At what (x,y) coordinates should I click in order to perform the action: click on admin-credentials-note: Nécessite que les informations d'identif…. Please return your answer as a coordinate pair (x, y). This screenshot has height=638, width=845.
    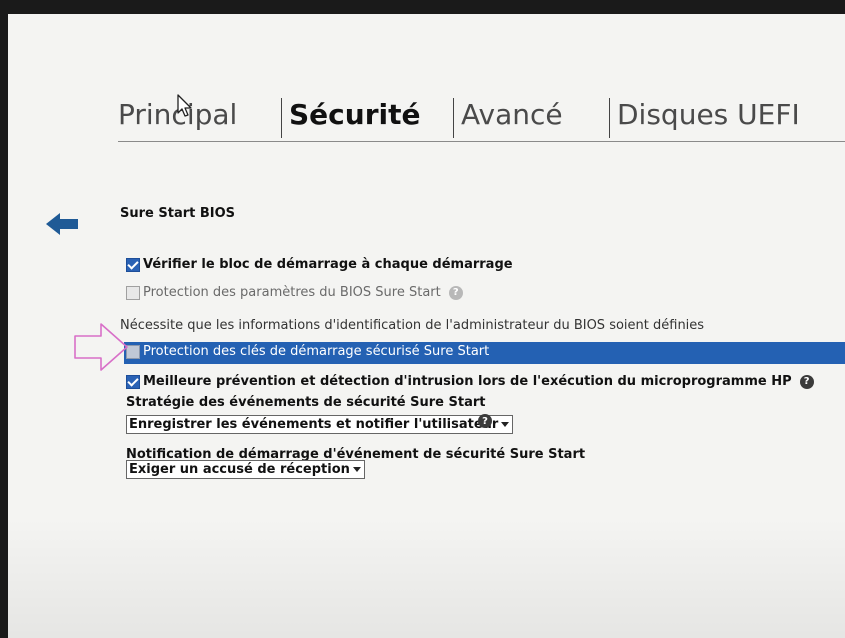
    Looking at the image, I should click on (412, 325).